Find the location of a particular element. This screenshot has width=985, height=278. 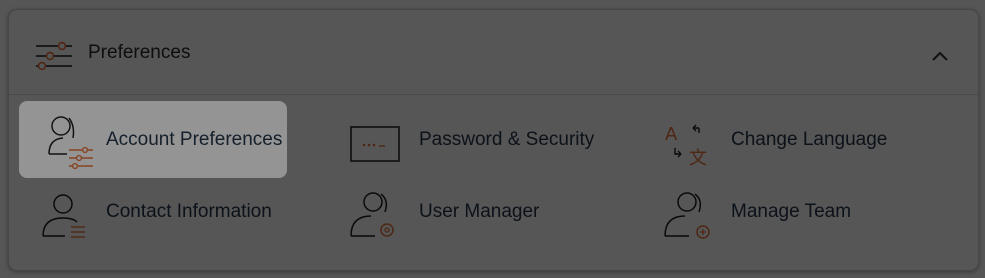

account-preferences-item: Account Preferences is located at coordinates (154, 140).